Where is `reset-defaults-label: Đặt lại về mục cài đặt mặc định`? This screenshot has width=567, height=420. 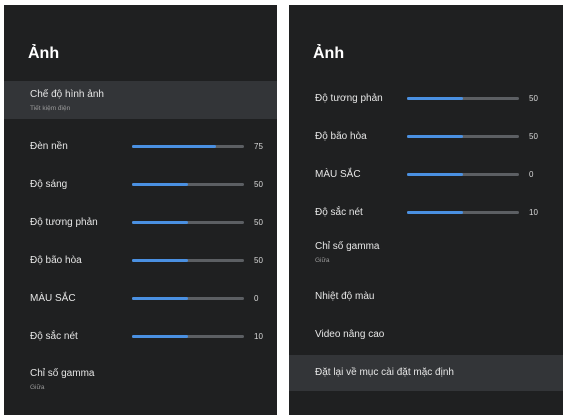
reset-defaults-label: Đặt lại về mục cài đặt mặc định is located at coordinates (384, 372).